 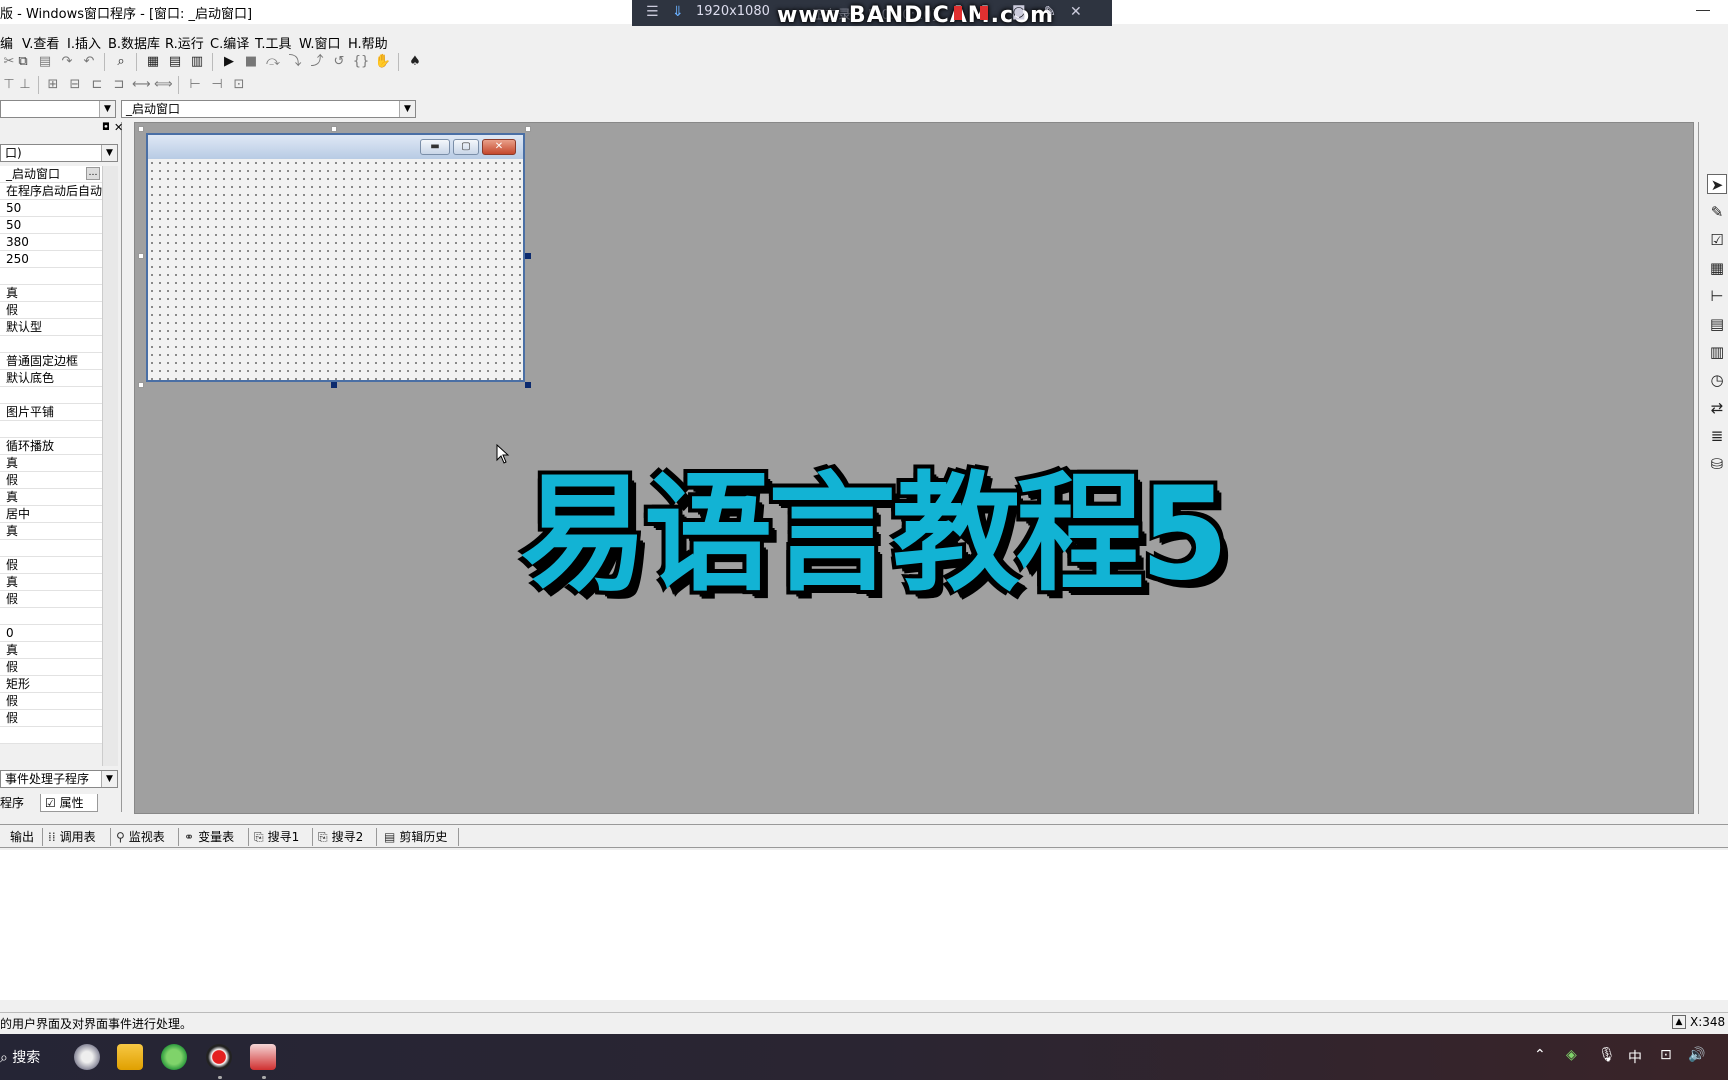 I want to click on menu-help: H.帮助, so click(x=368, y=42).